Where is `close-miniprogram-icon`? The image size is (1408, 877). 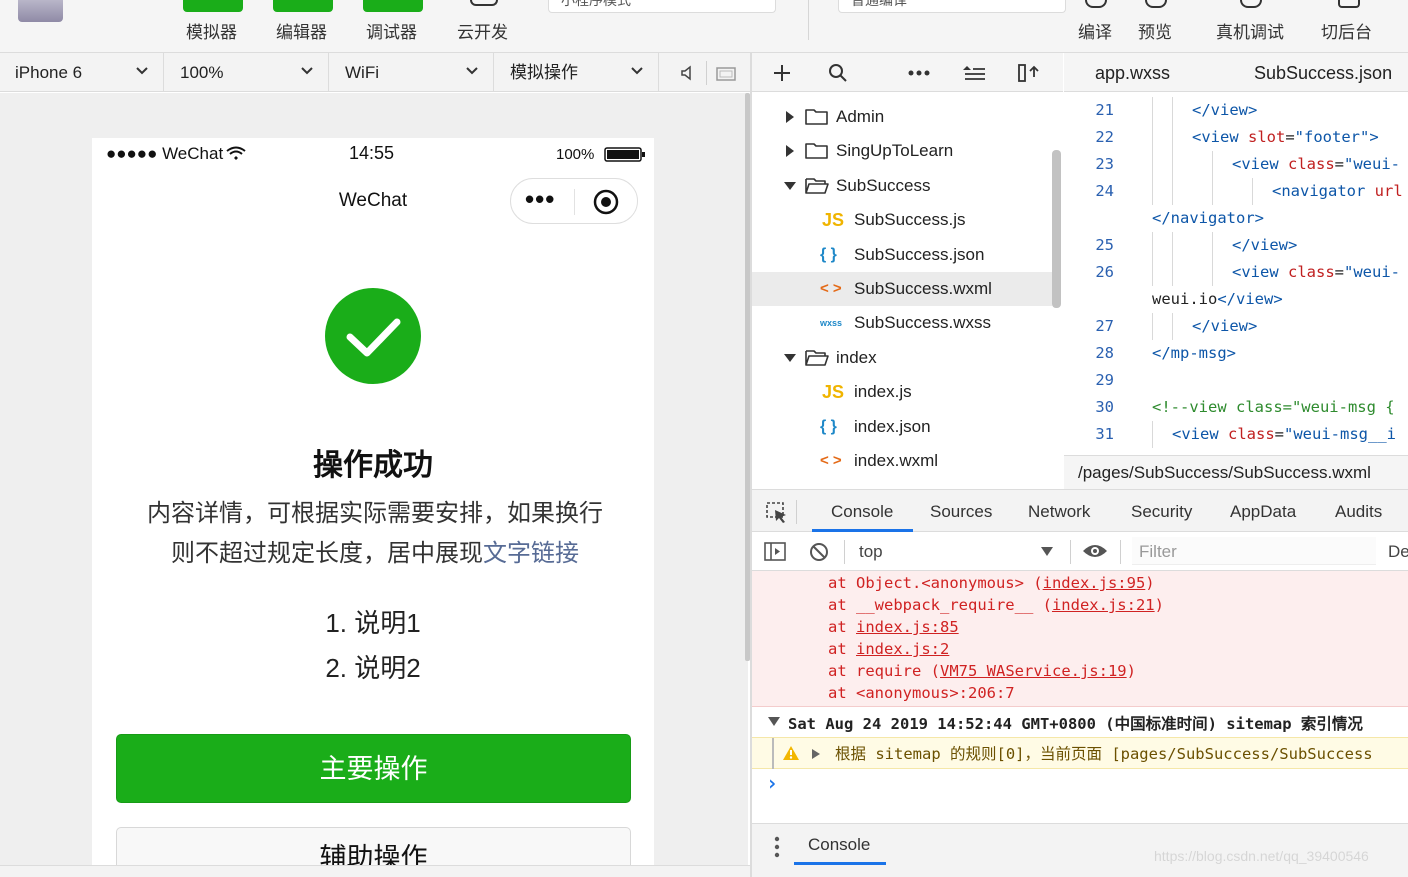
close-miniprogram-icon is located at coordinates (606, 202).